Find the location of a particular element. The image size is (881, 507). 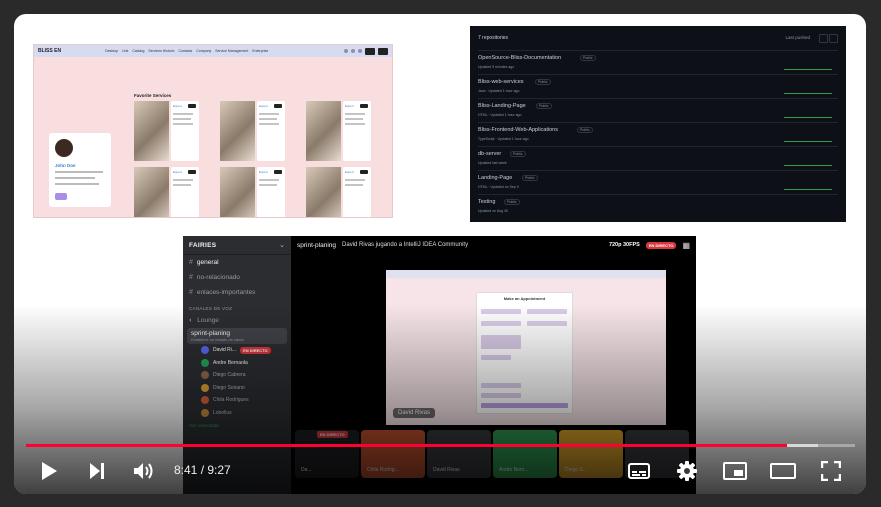

repo-name: OpenSource-Bliss-Documentation is located at coordinates (520, 58).